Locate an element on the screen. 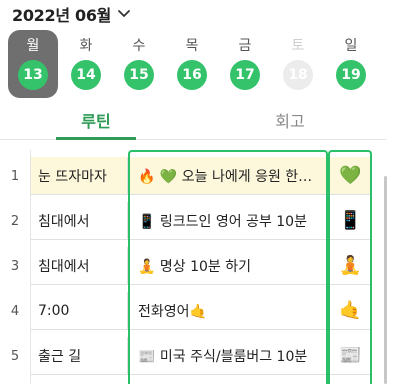 The width and height of the screenshot is (402, 384). chevron-down-icon is located at coordinates (124, 13).